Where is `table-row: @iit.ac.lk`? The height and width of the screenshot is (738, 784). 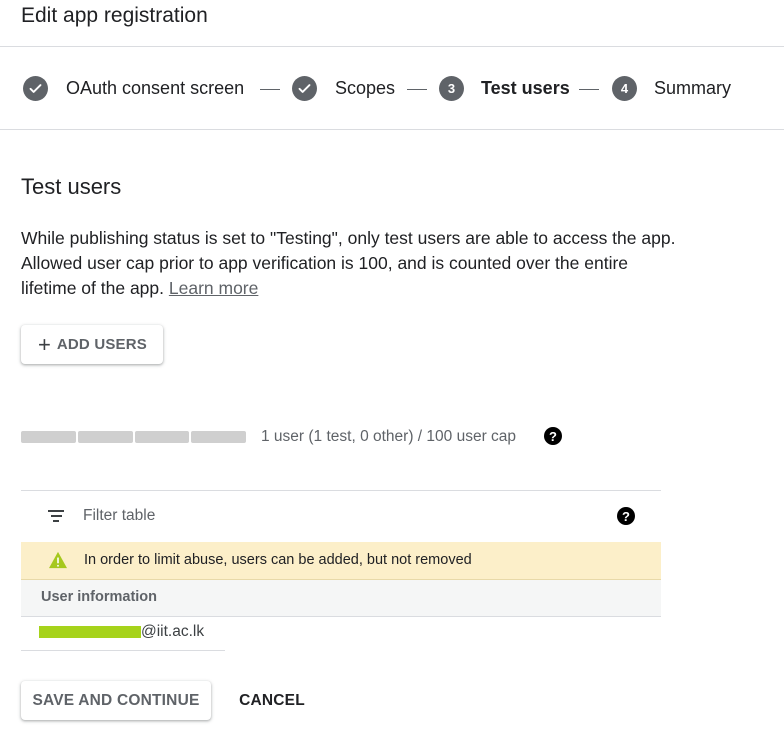 table-row: @iit.ac.lk is located at coordinates (123, 633).